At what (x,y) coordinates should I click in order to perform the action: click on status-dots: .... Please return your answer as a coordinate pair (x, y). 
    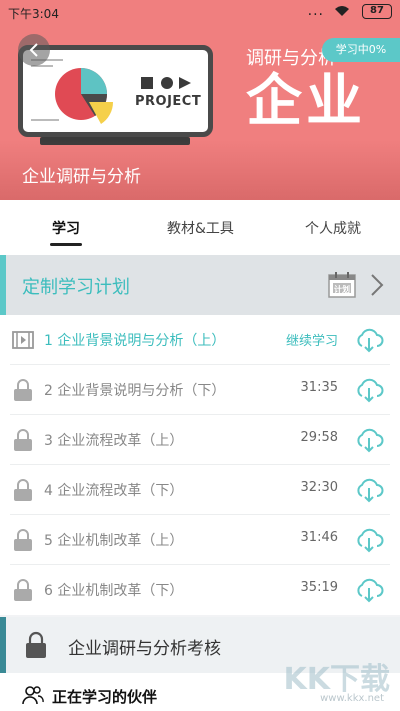
    Looking at the image, I should click on (315, 11).